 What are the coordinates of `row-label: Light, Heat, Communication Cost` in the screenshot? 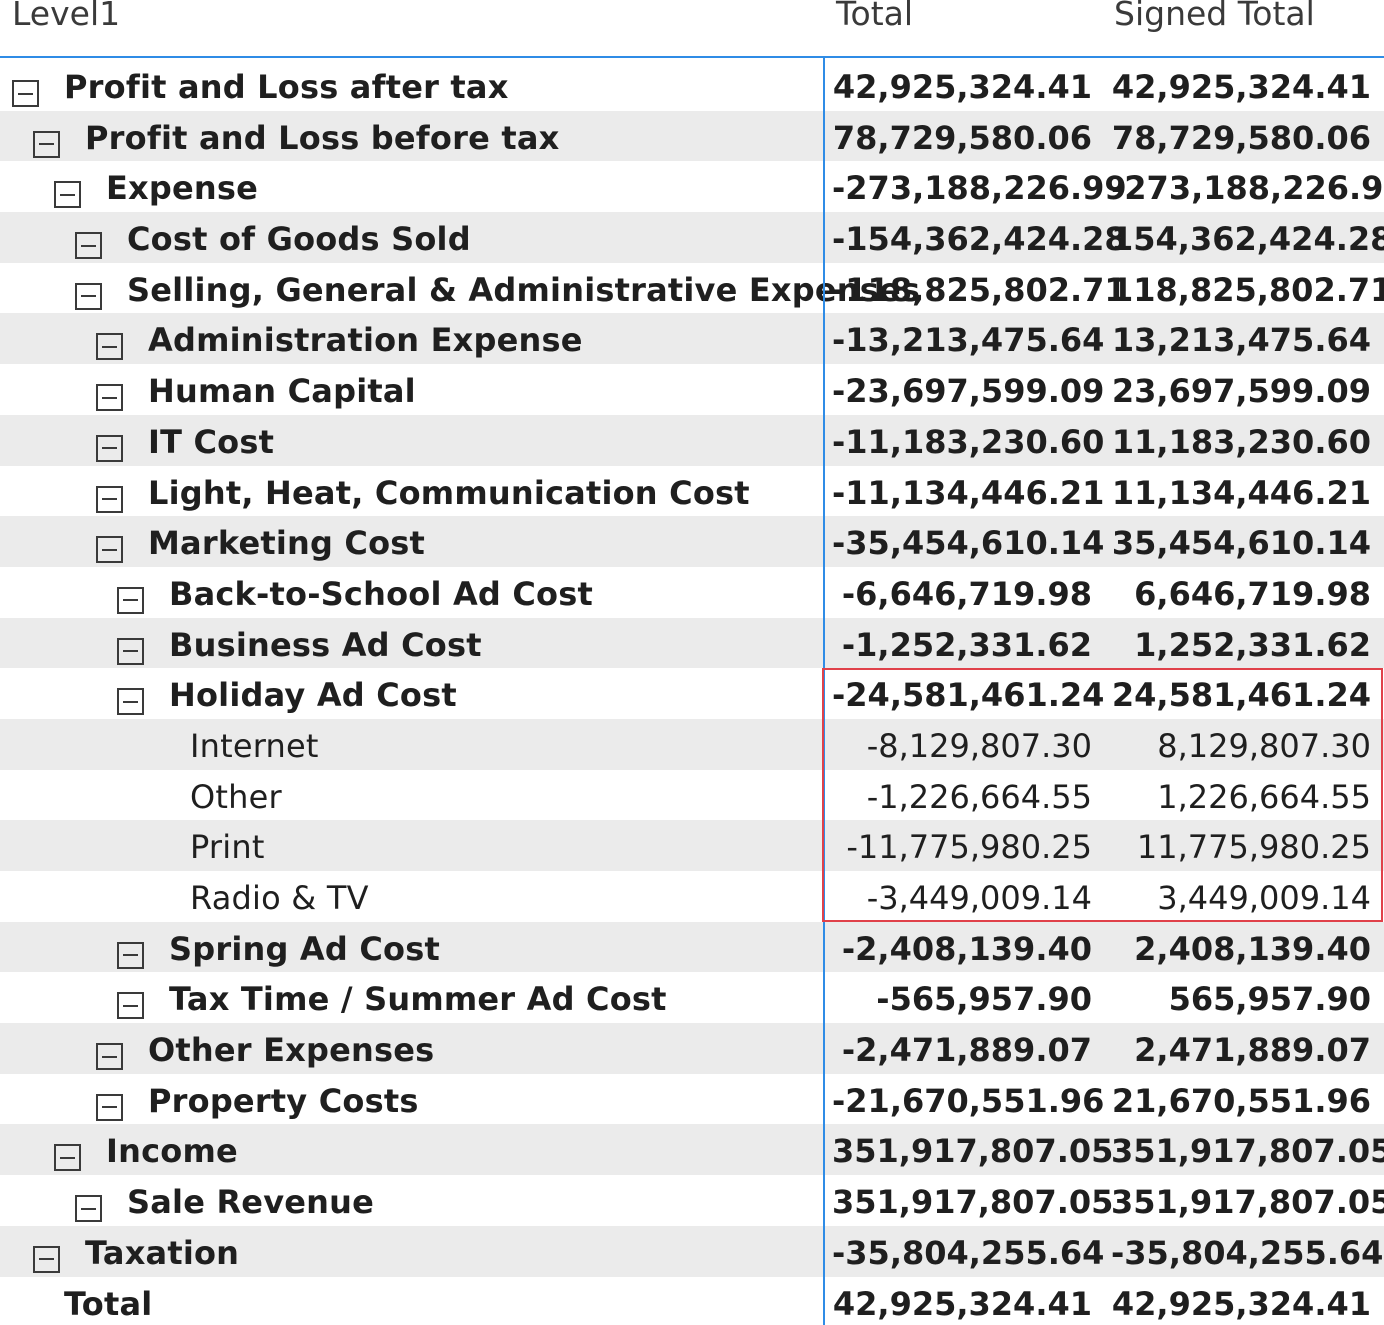 It's located at (449, 492).